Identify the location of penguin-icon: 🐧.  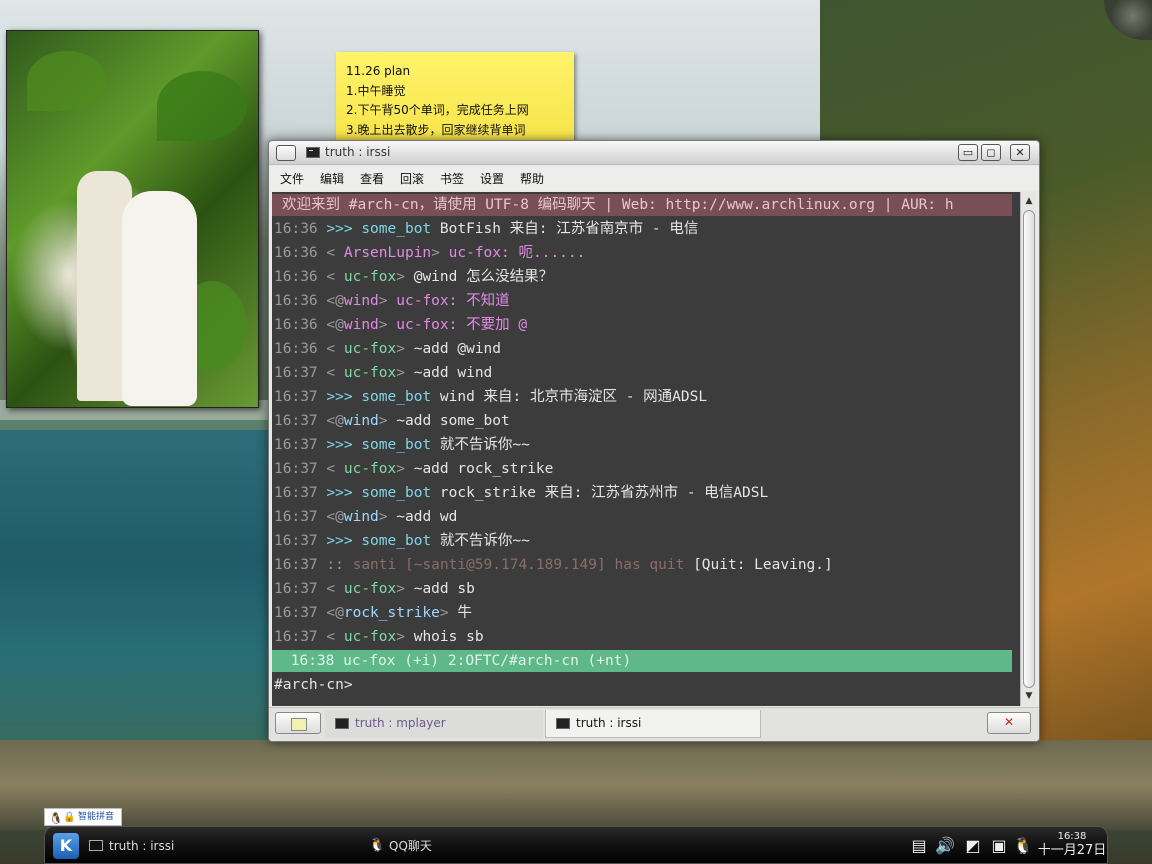
(56, 818).